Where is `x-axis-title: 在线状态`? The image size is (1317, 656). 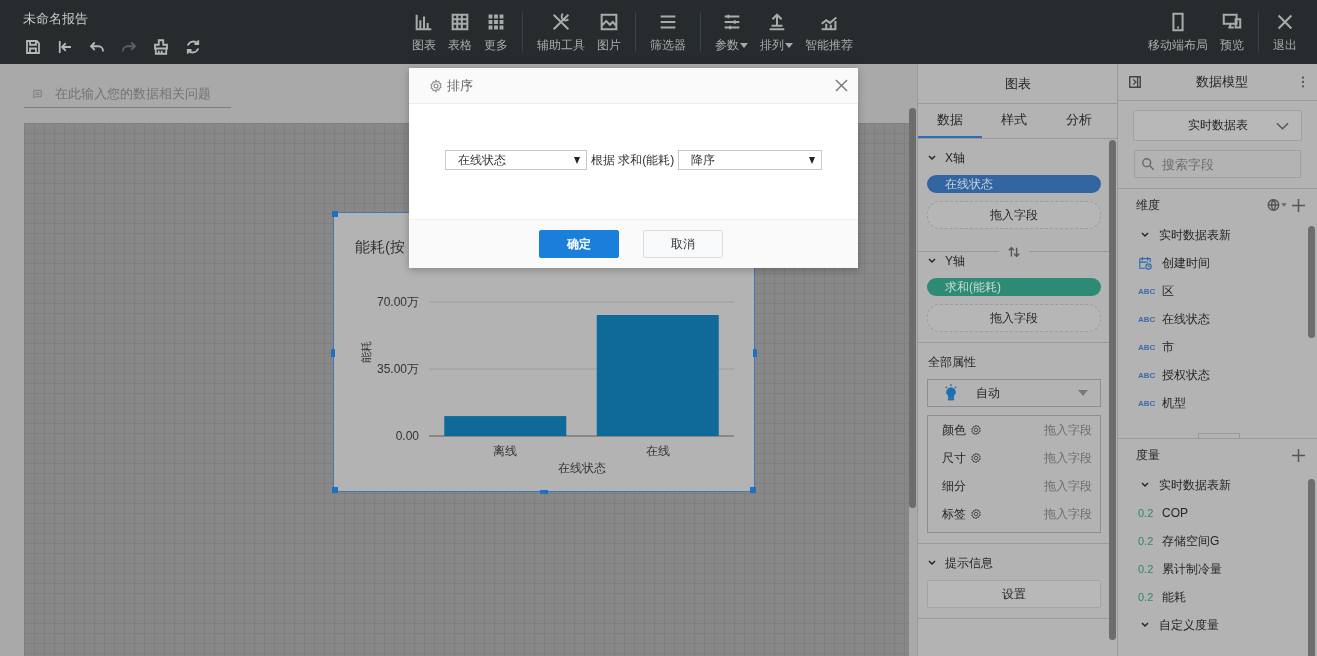
x-axis-title: 在线状态 is located at coordinates (581, 468).